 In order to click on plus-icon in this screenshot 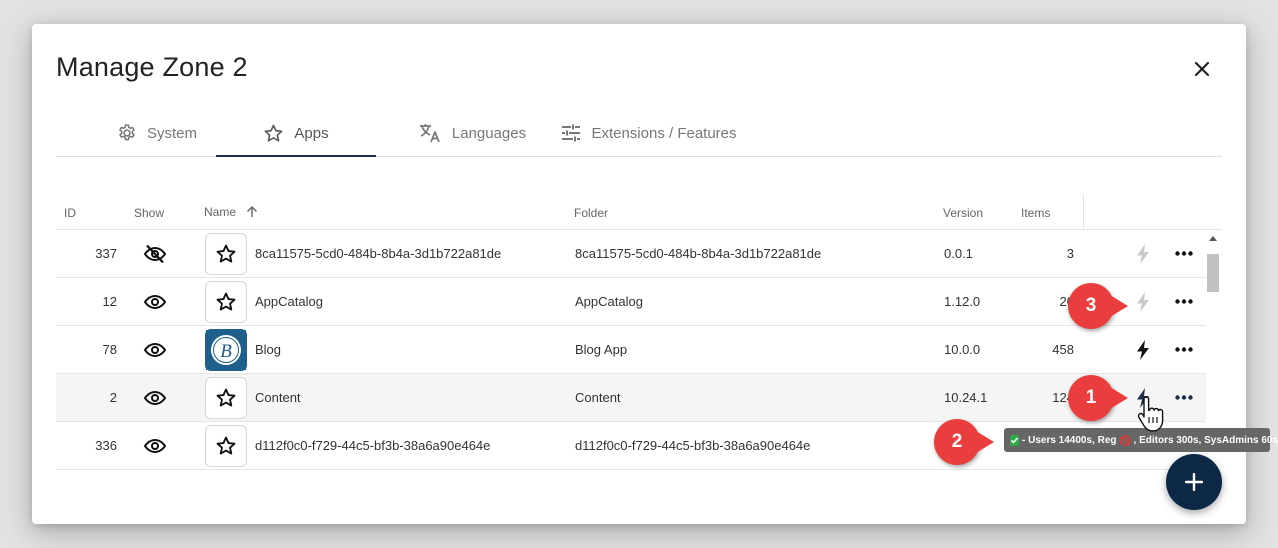, I will do `click(1194, 482)`.